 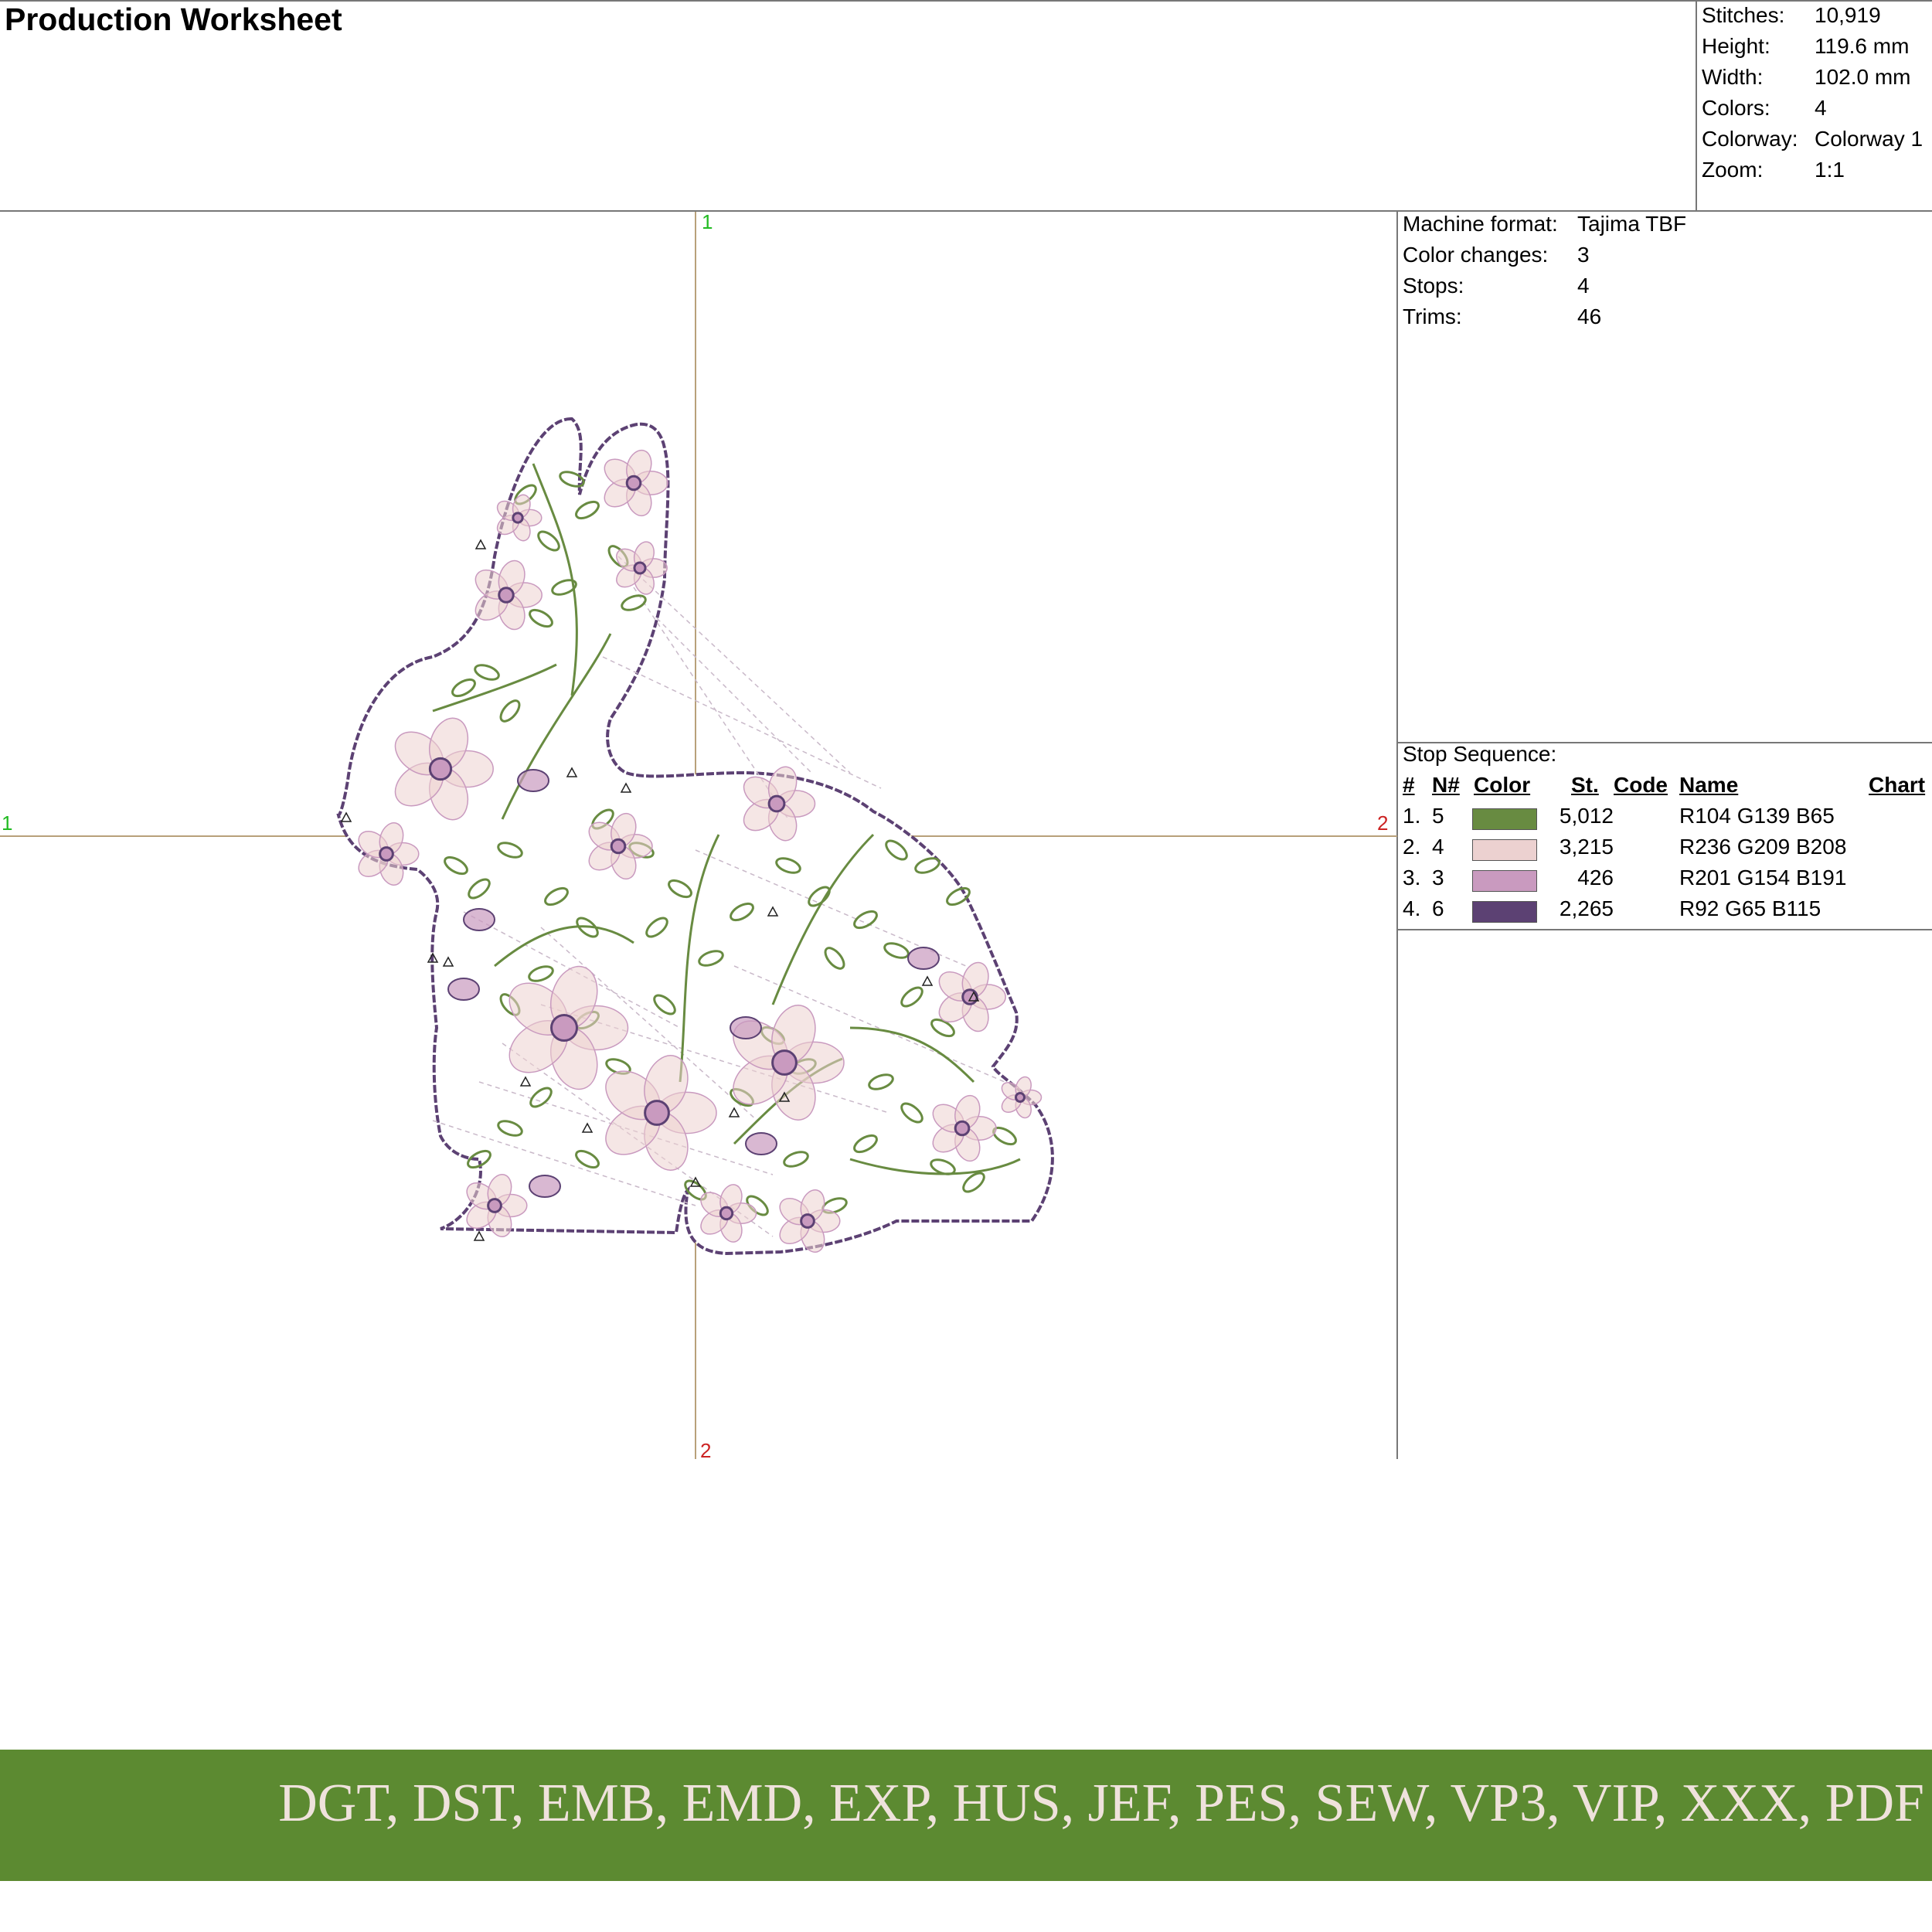 What do you see at coordinates (1433, 286) in the screenshot?
I see `machine-label: Stops:` at bounding box center [1433, 286].